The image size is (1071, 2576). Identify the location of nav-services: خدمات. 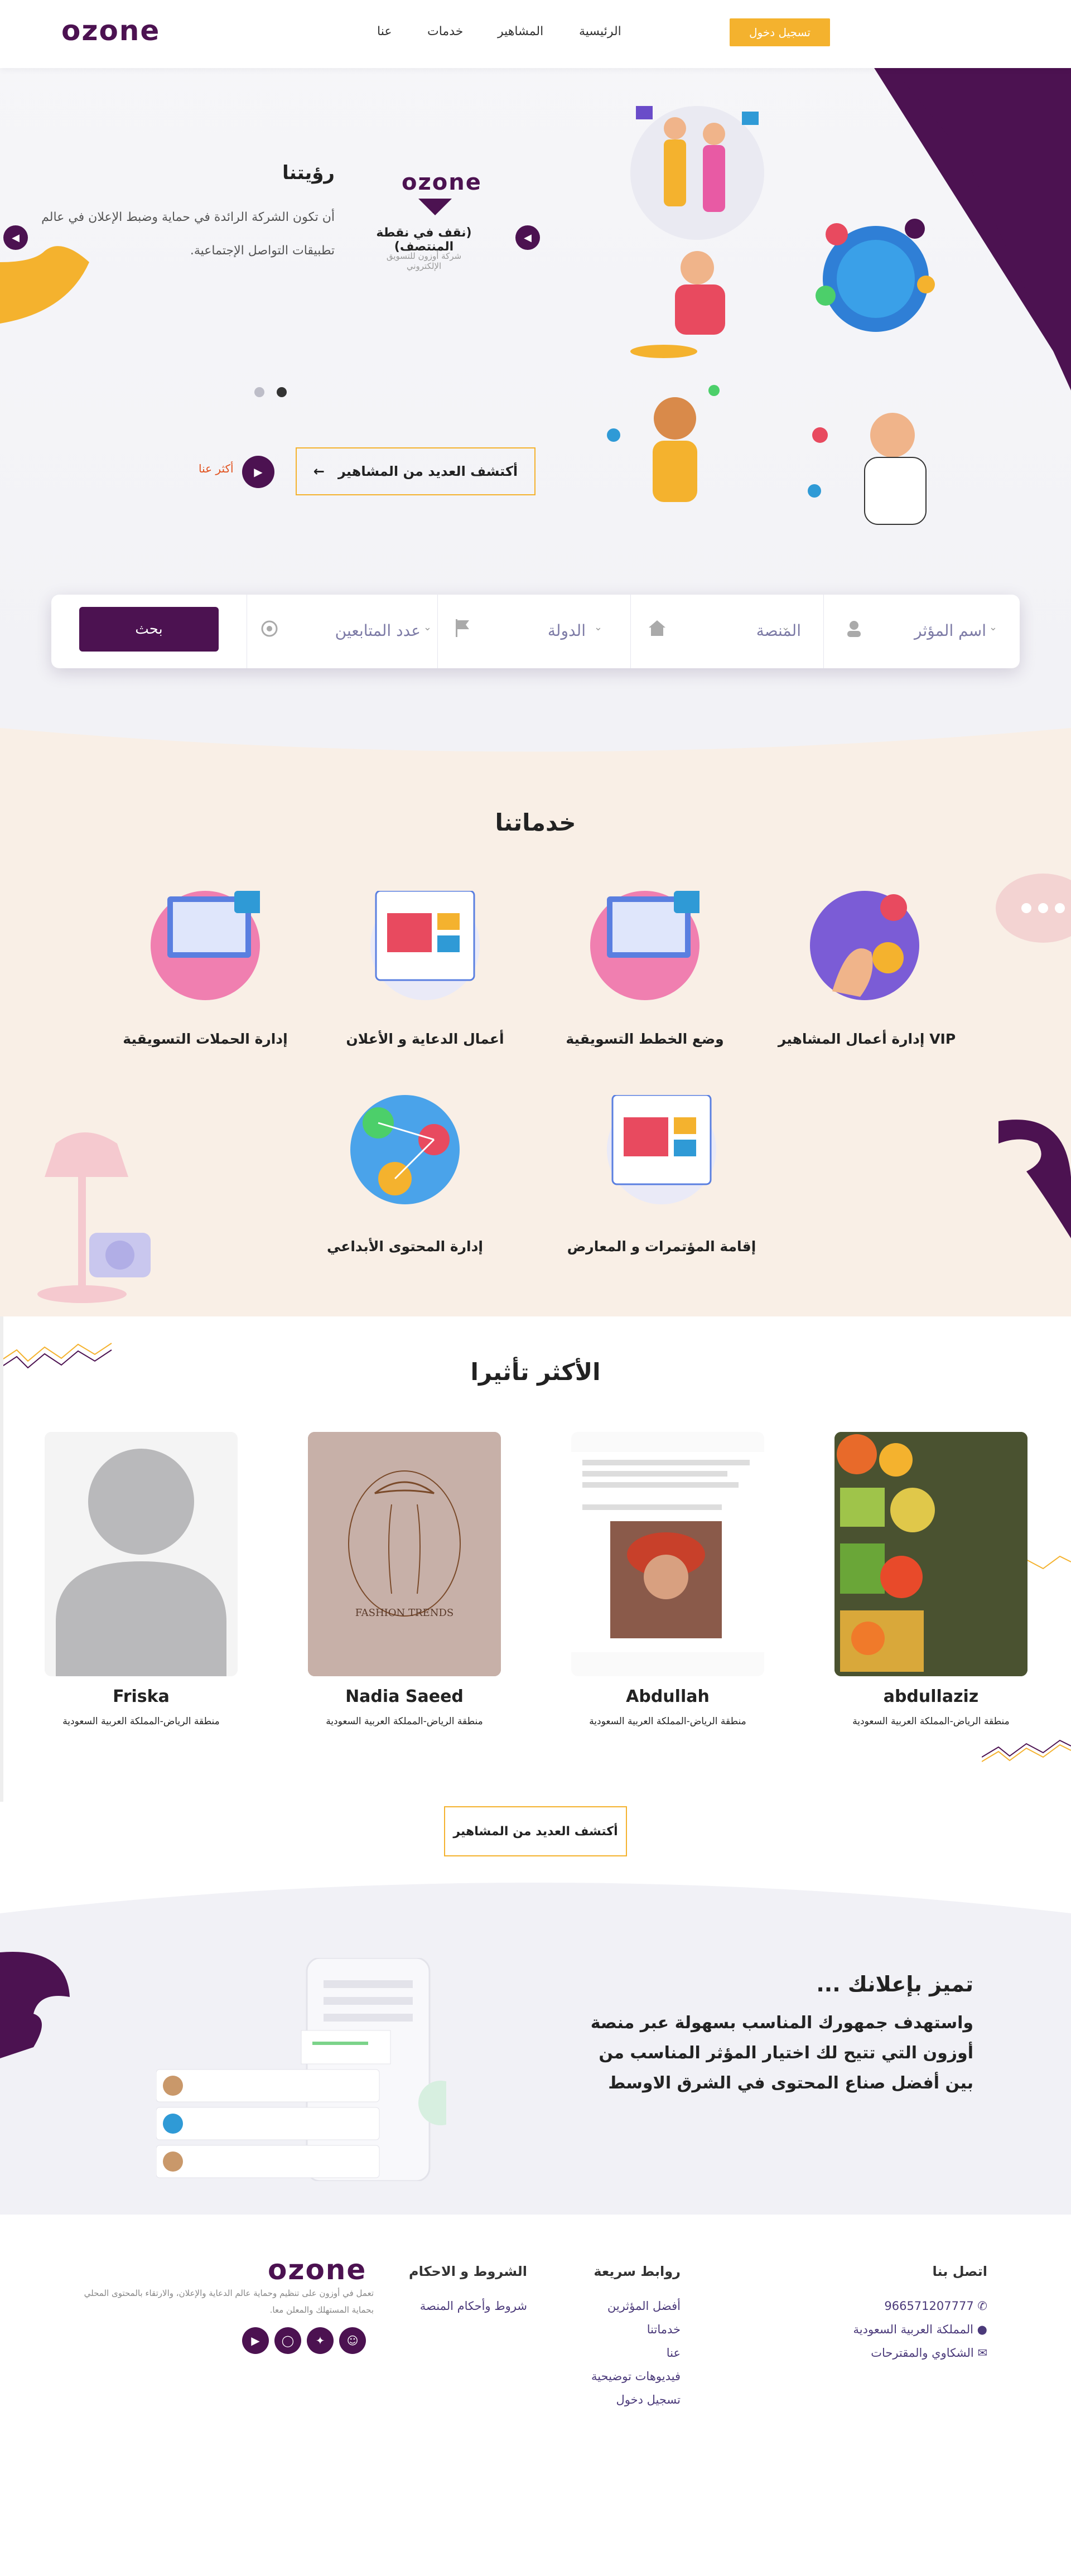
(445, 31).